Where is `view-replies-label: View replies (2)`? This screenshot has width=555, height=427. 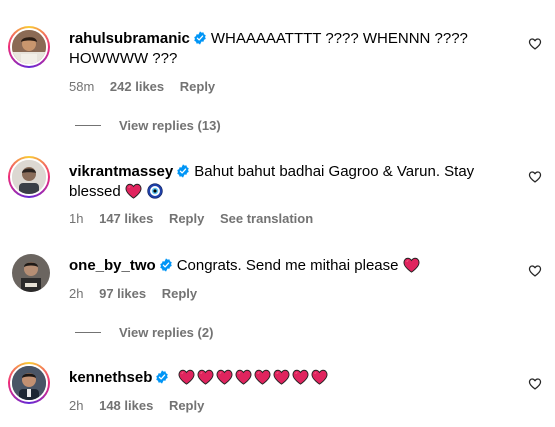
view-replies-label: View replies (2) is located at coordinates (166, 332).